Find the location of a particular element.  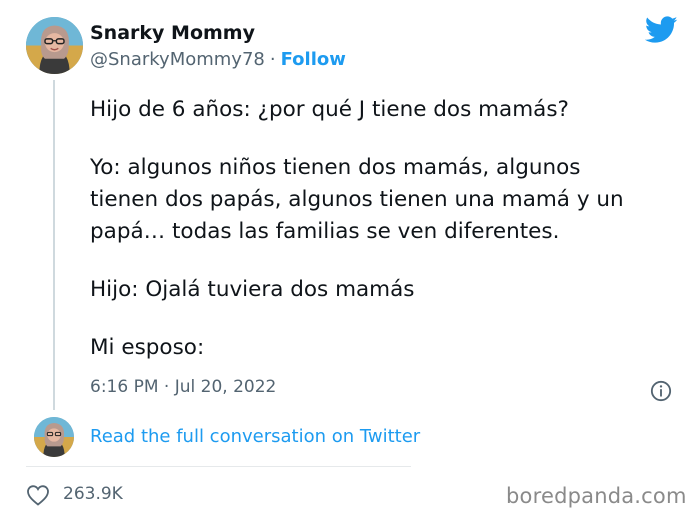

follow-button: Follow is located at coordinates (313, 59).